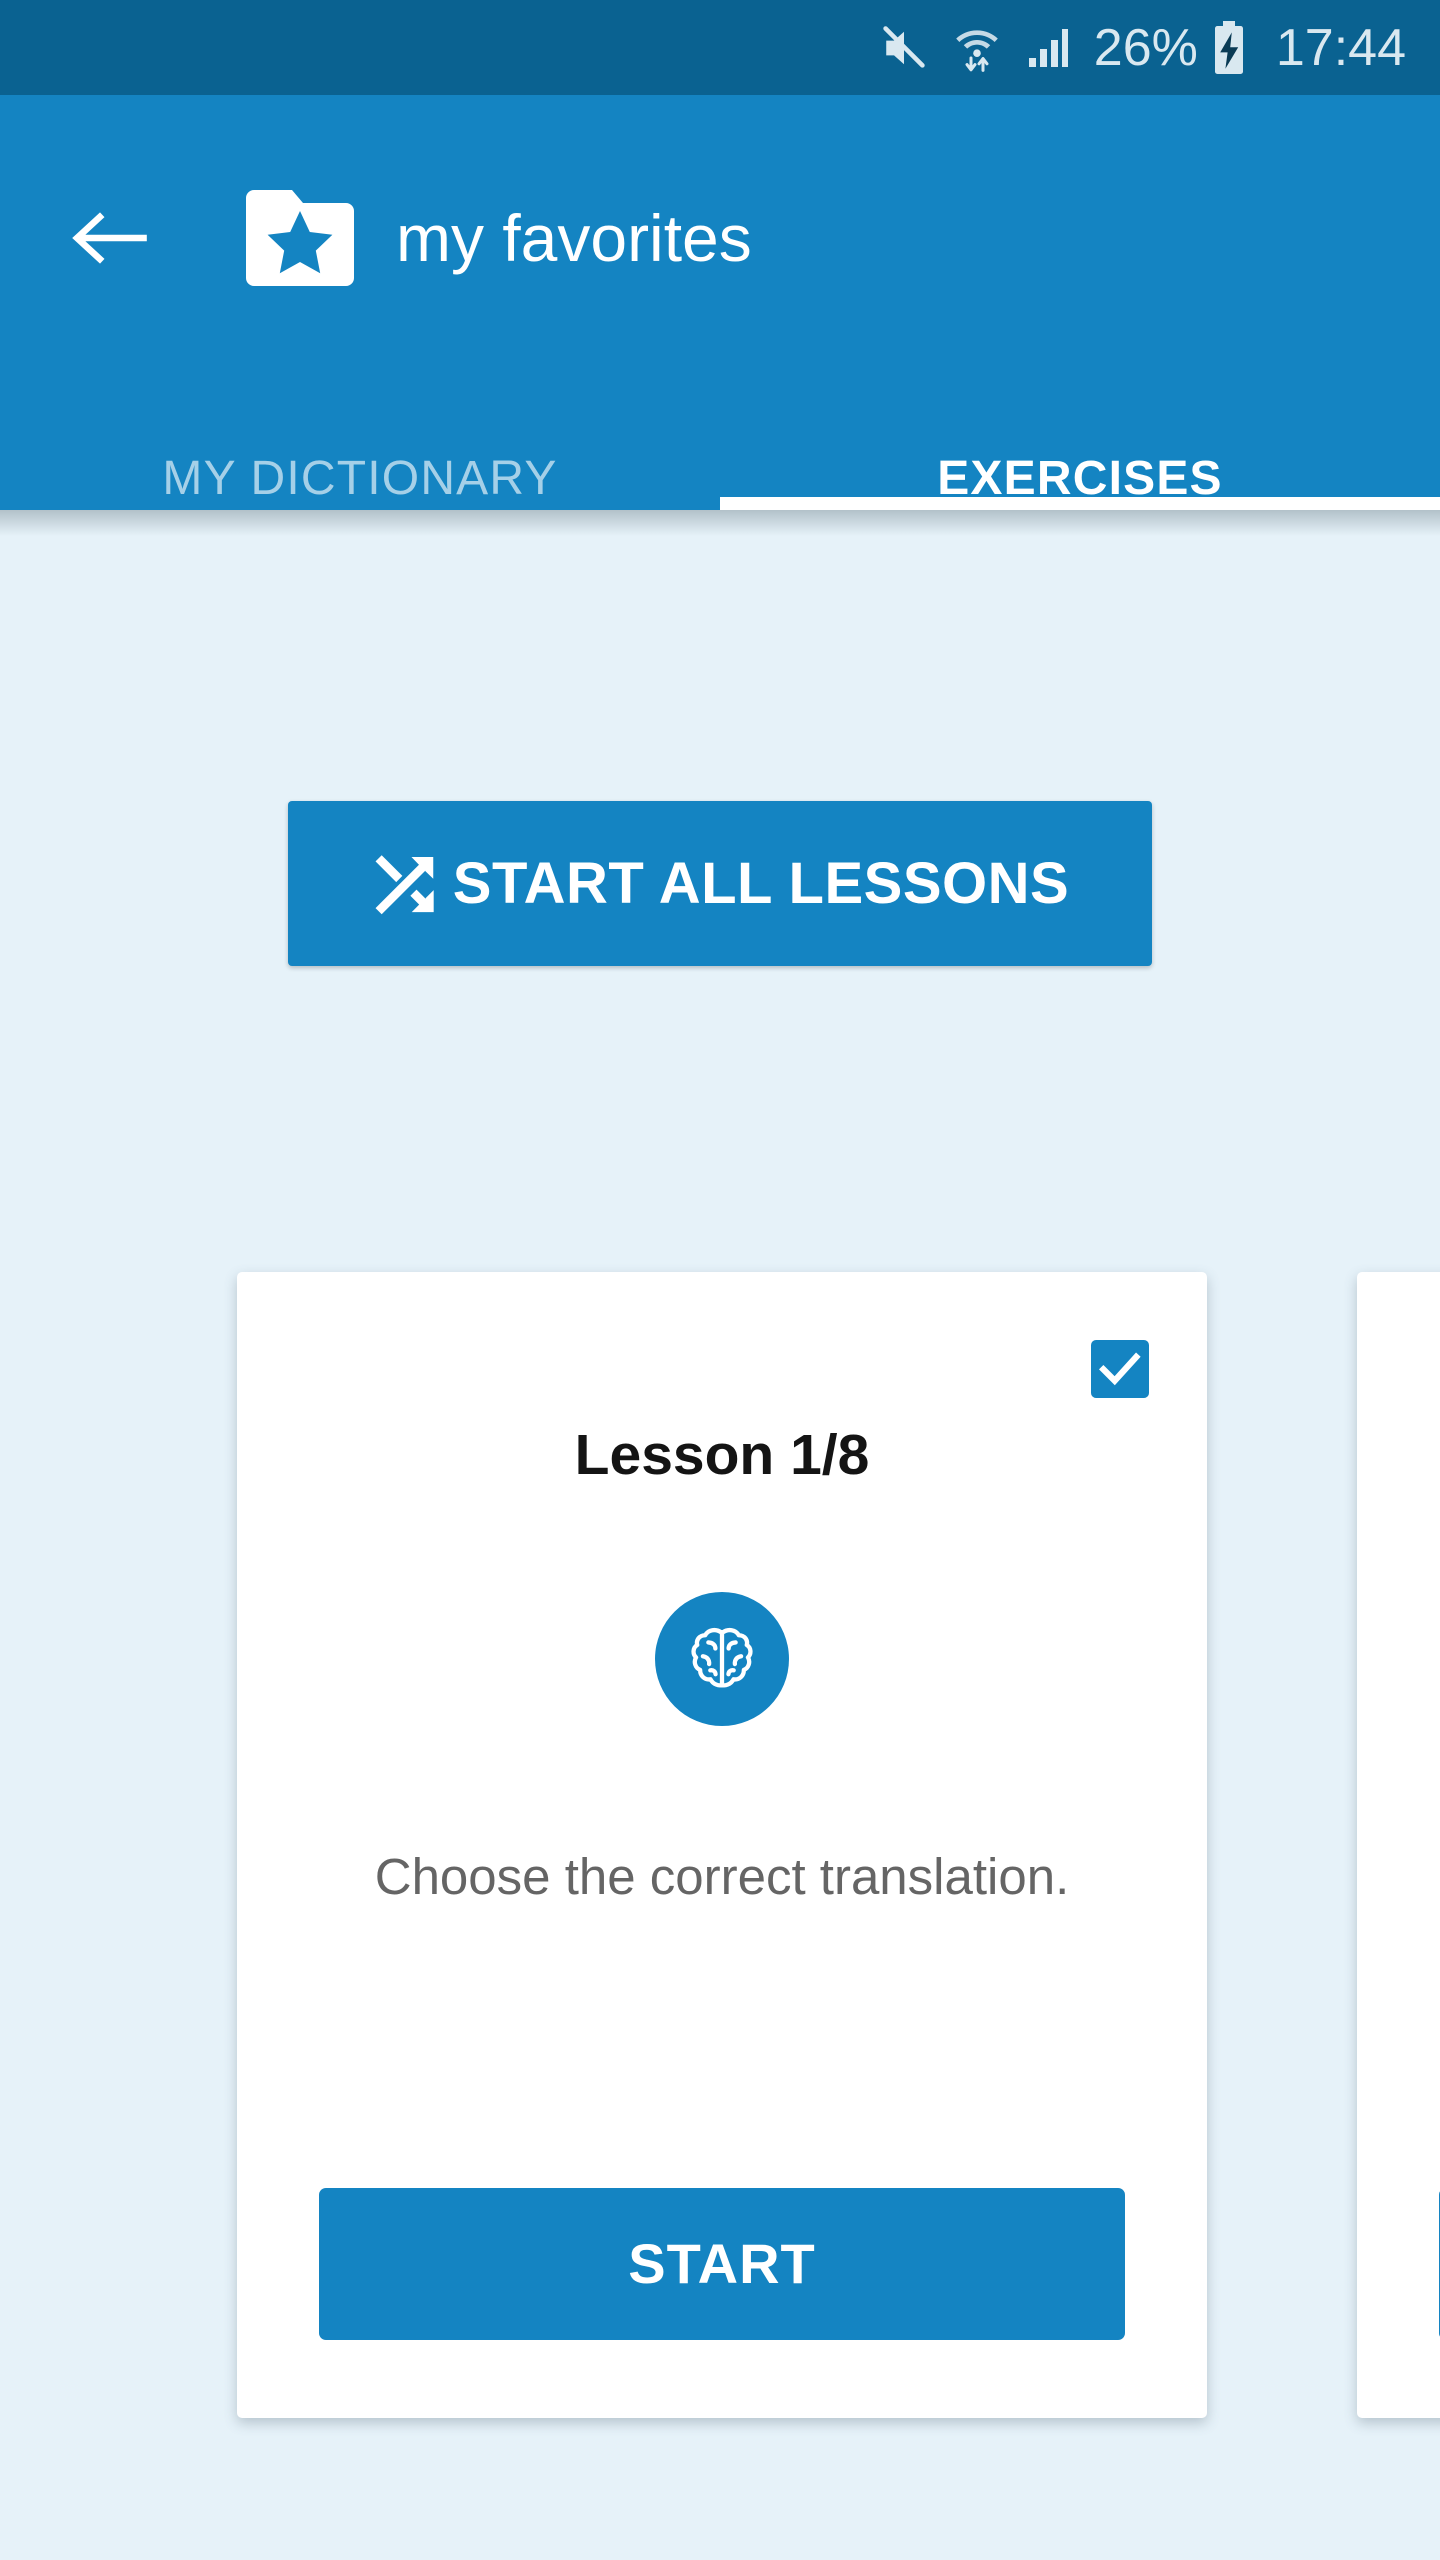  Describe the element at coordinates (761, 883) in the screenshot. I see `start-all-lessons-label: START ALL LESSONS` at that location.